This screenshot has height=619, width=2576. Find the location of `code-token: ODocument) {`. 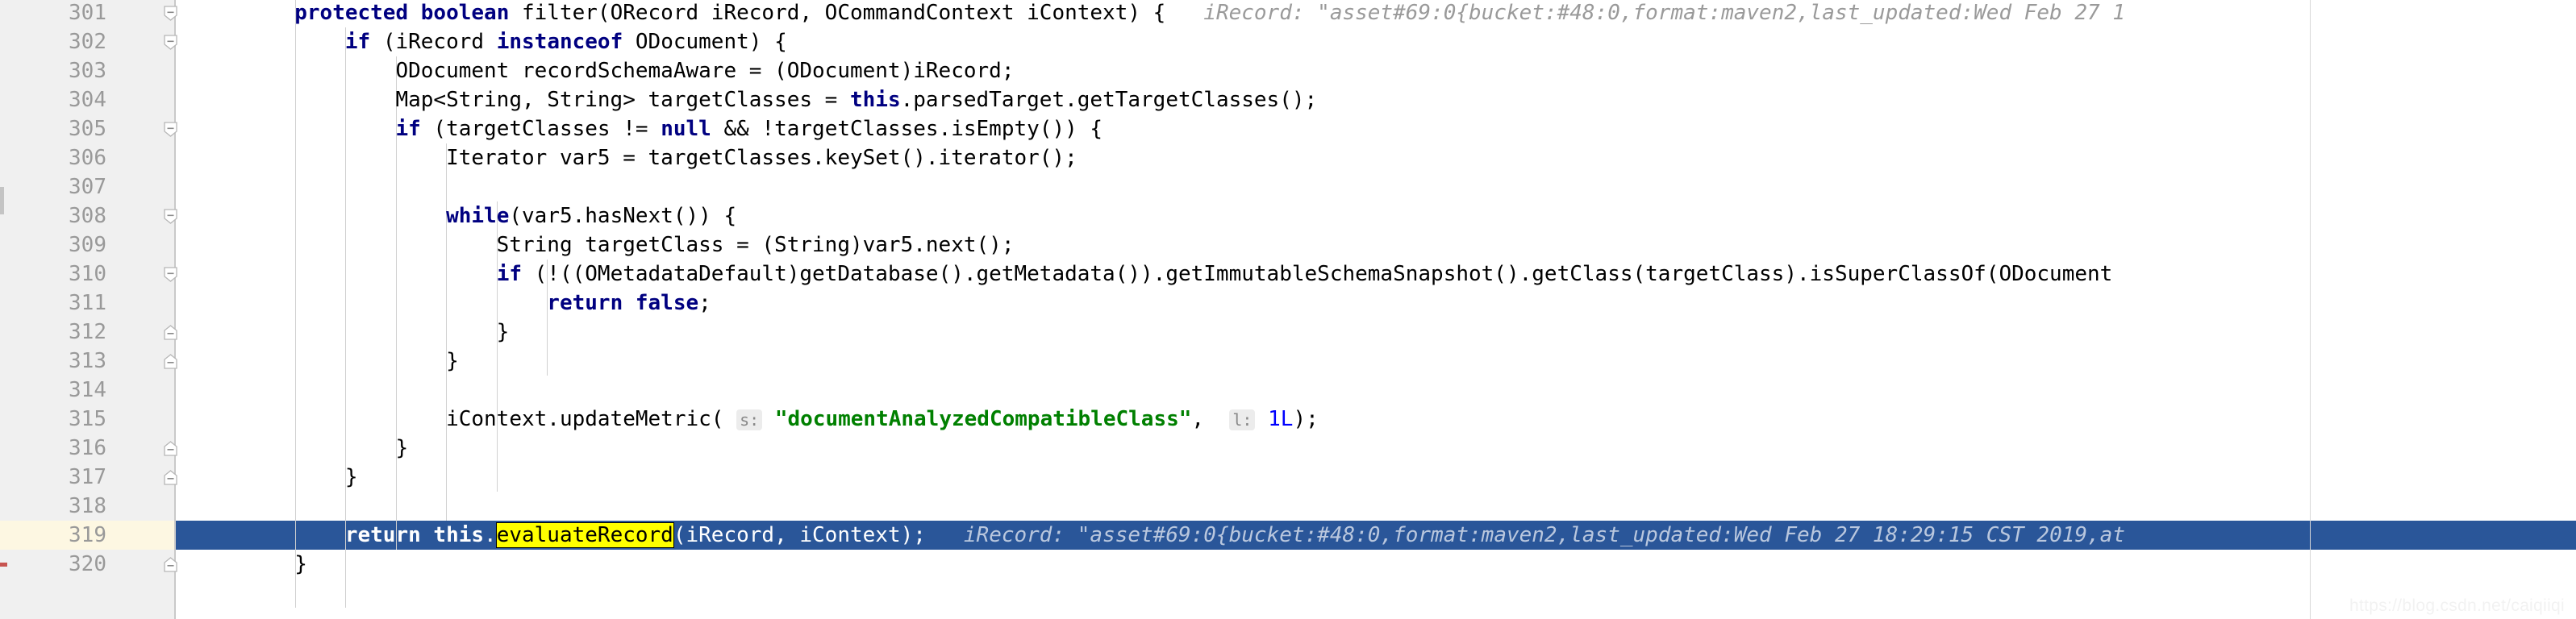

code-token: ODocument) { is located at coordinates (711, 42).